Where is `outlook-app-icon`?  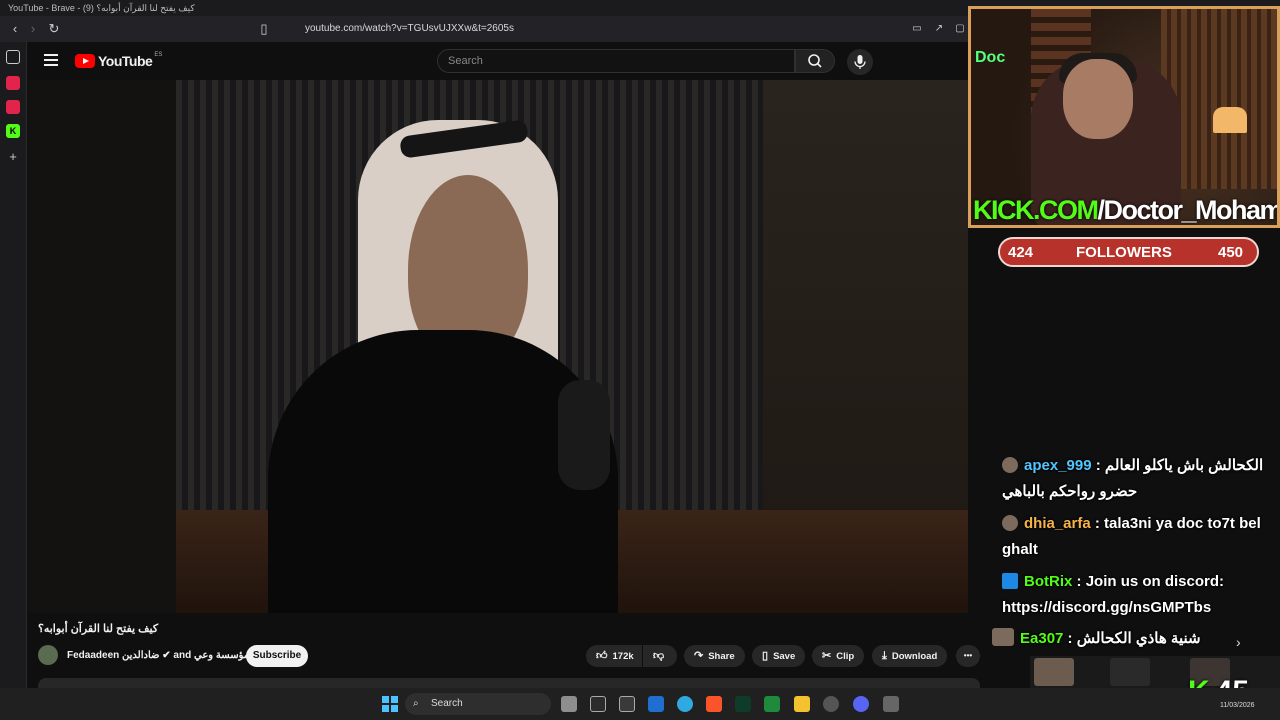 outlook-app-icon is located at coordinates (656, 704).